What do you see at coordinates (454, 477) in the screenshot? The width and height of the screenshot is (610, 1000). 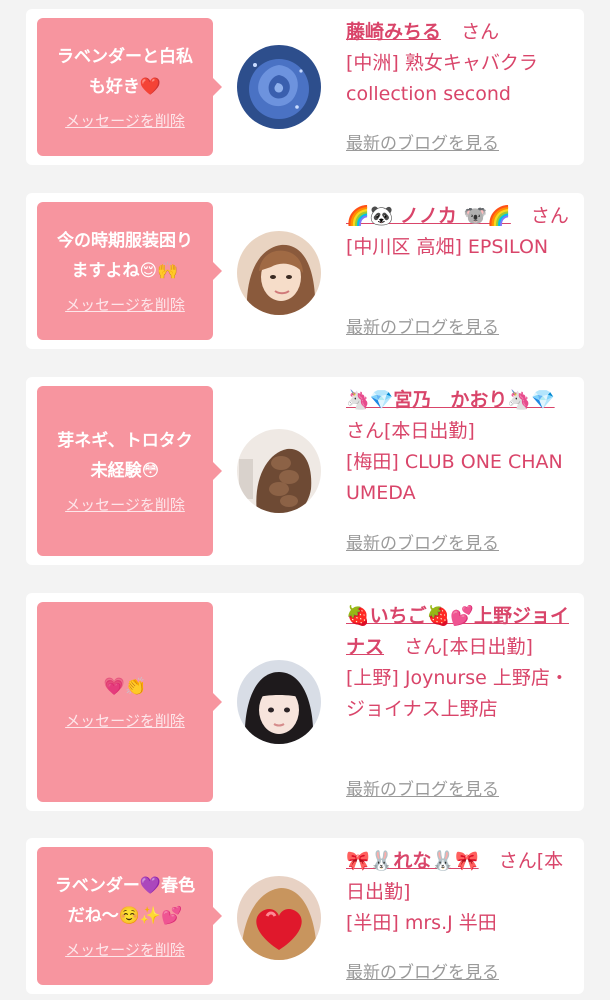 I see `shop-name: [梅田] CLUB ONE CHAN UMEDA` at bounding box center [454, 477].